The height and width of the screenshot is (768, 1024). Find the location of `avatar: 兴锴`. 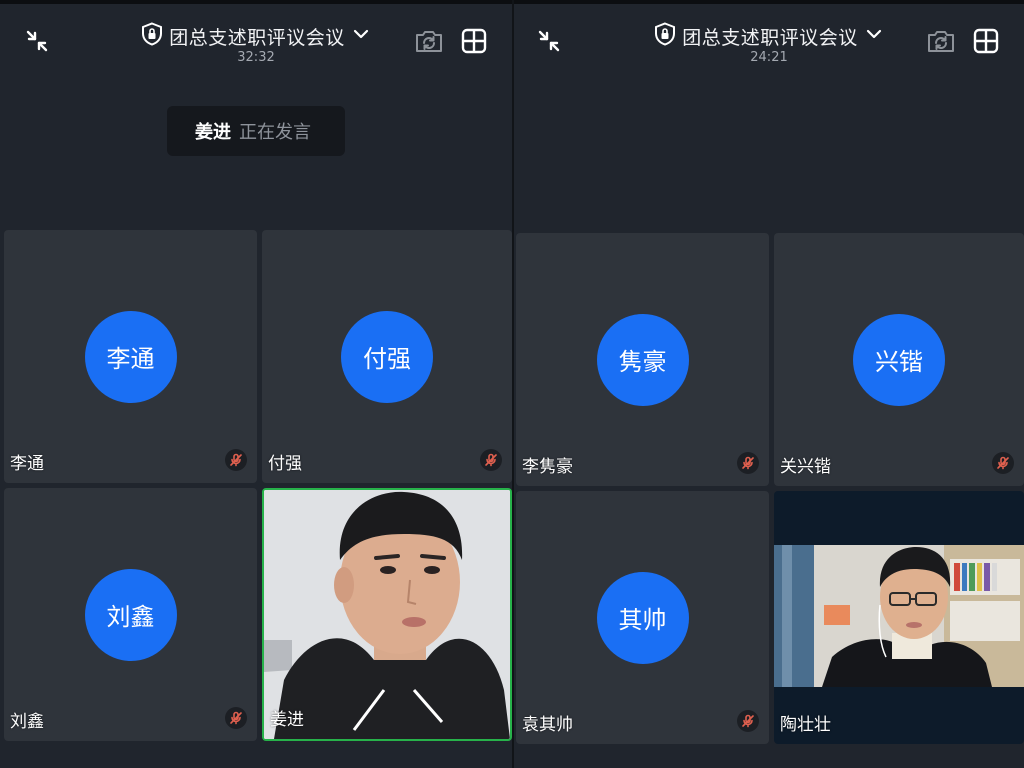

avatar: 兴锴 is located at coordinates (899, 359).